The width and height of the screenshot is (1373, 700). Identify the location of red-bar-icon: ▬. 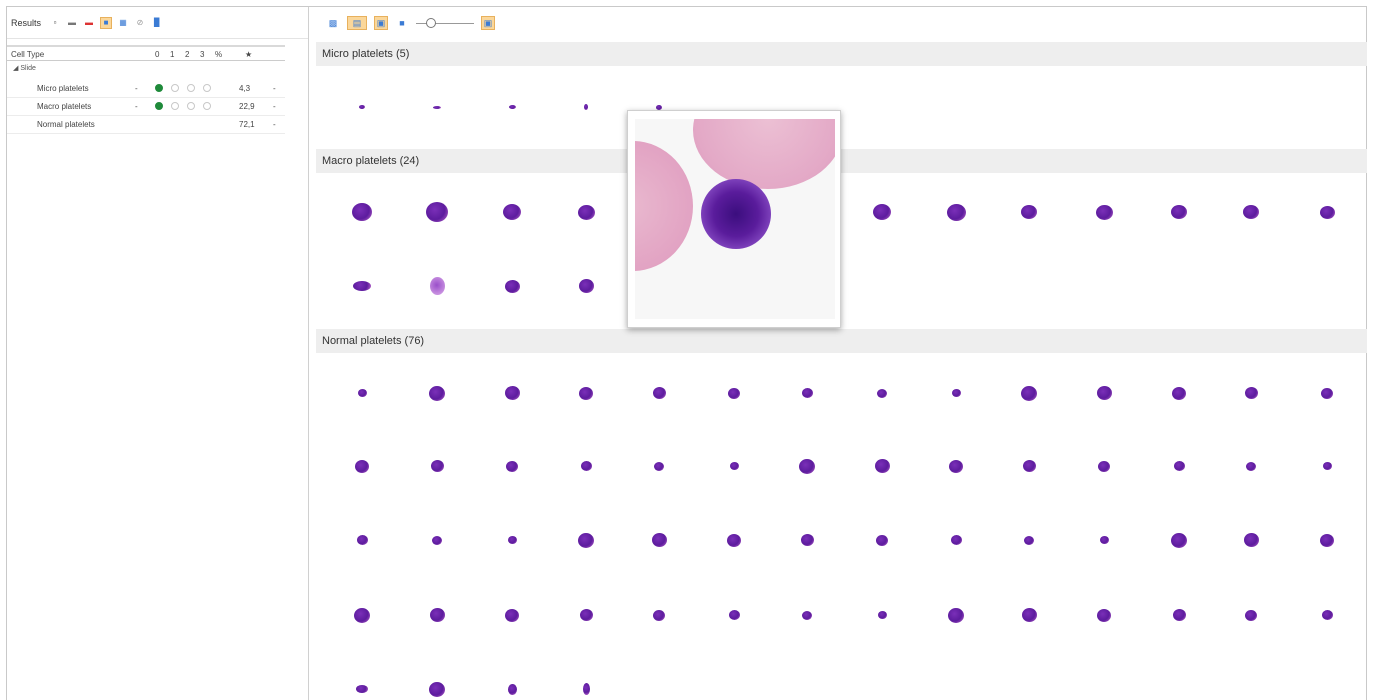
(89, 23).